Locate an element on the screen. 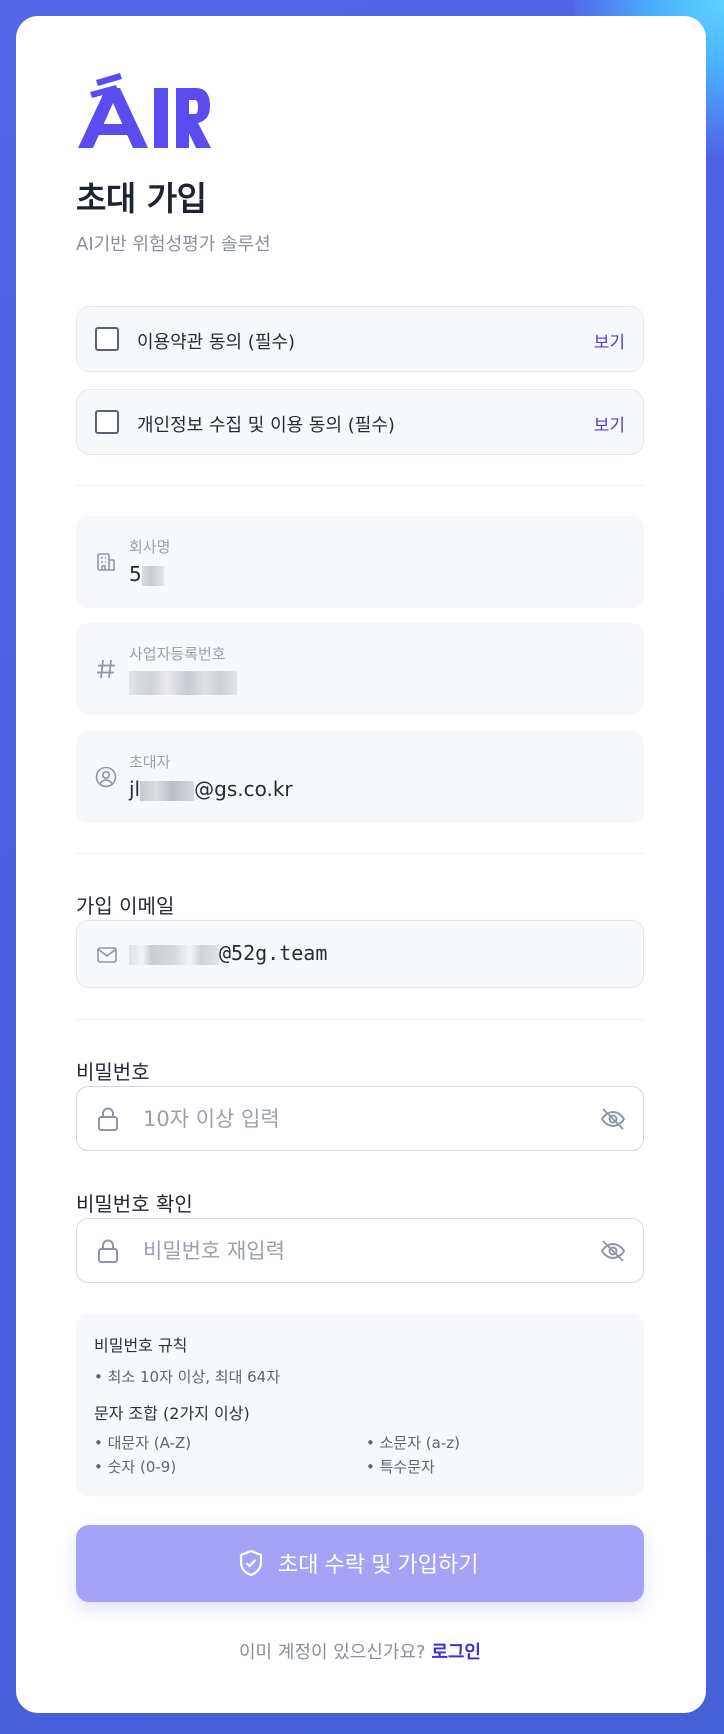  terms-agreement-row: 이용약관 동의 (필수) 보기 is located at coordinates (360, 339).